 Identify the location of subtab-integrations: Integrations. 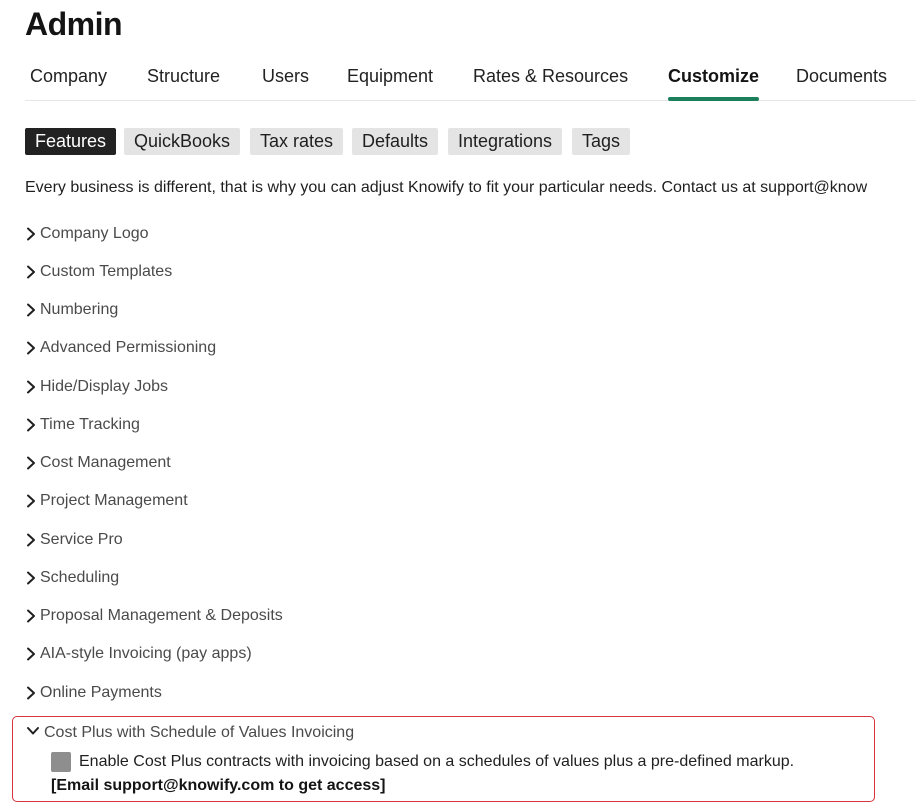
(505, 141).